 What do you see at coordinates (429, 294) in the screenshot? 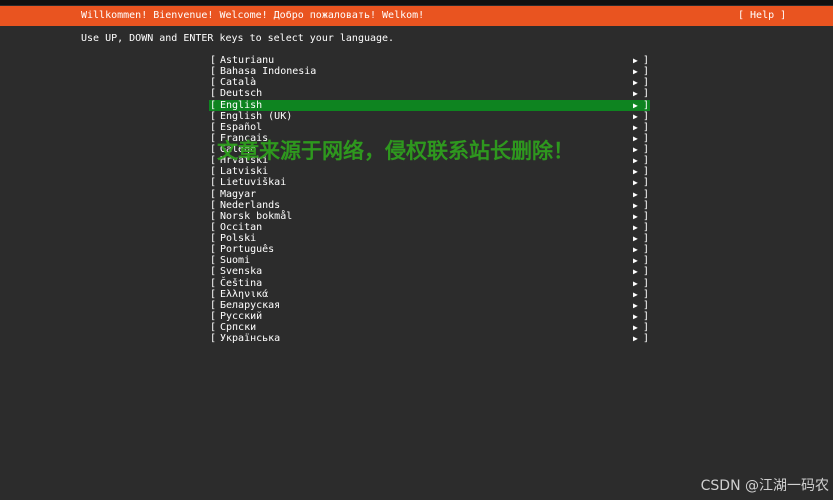
I see `language-item: [Ελληνικά ▶]` at bounding box center [429, 294].